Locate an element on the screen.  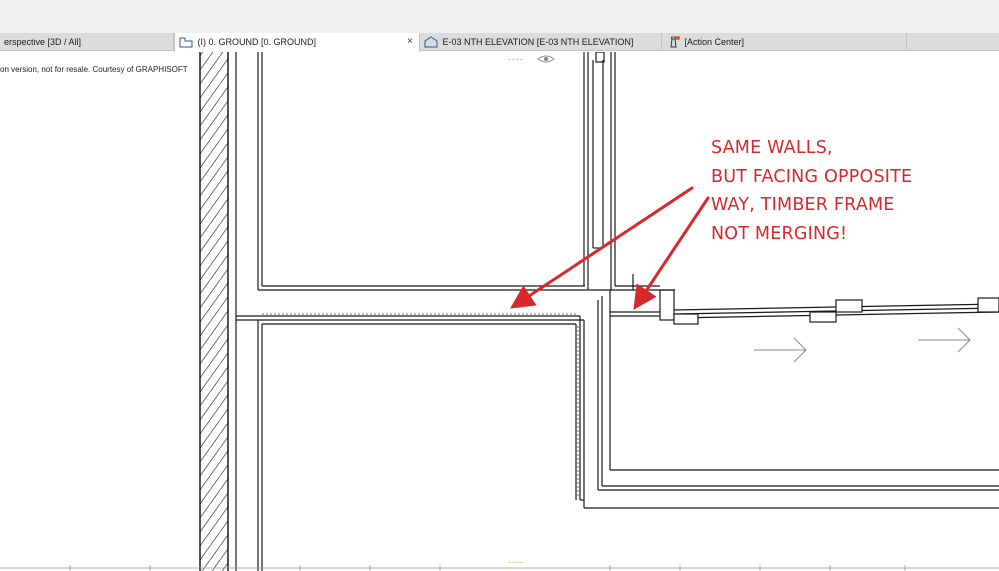
bottom-marker: ---- is located at coordinates (516, 562).